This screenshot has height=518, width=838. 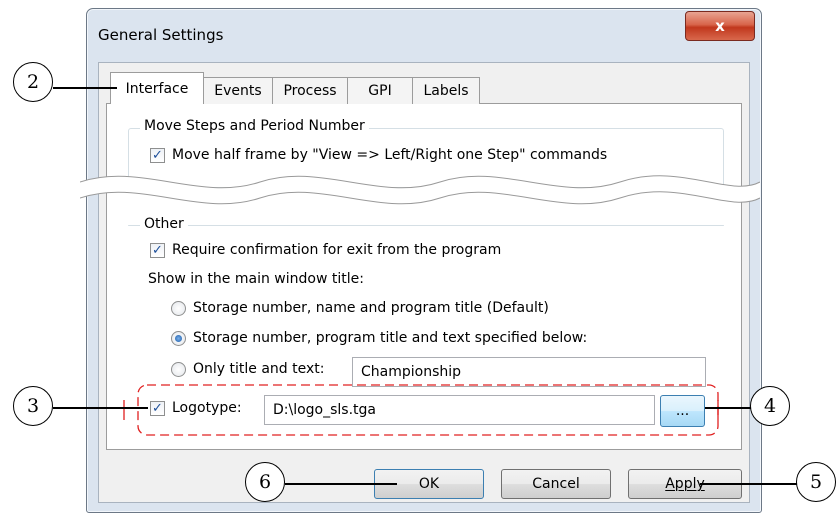 I want to click on callout-3-leader, so click(x=100, y=408).